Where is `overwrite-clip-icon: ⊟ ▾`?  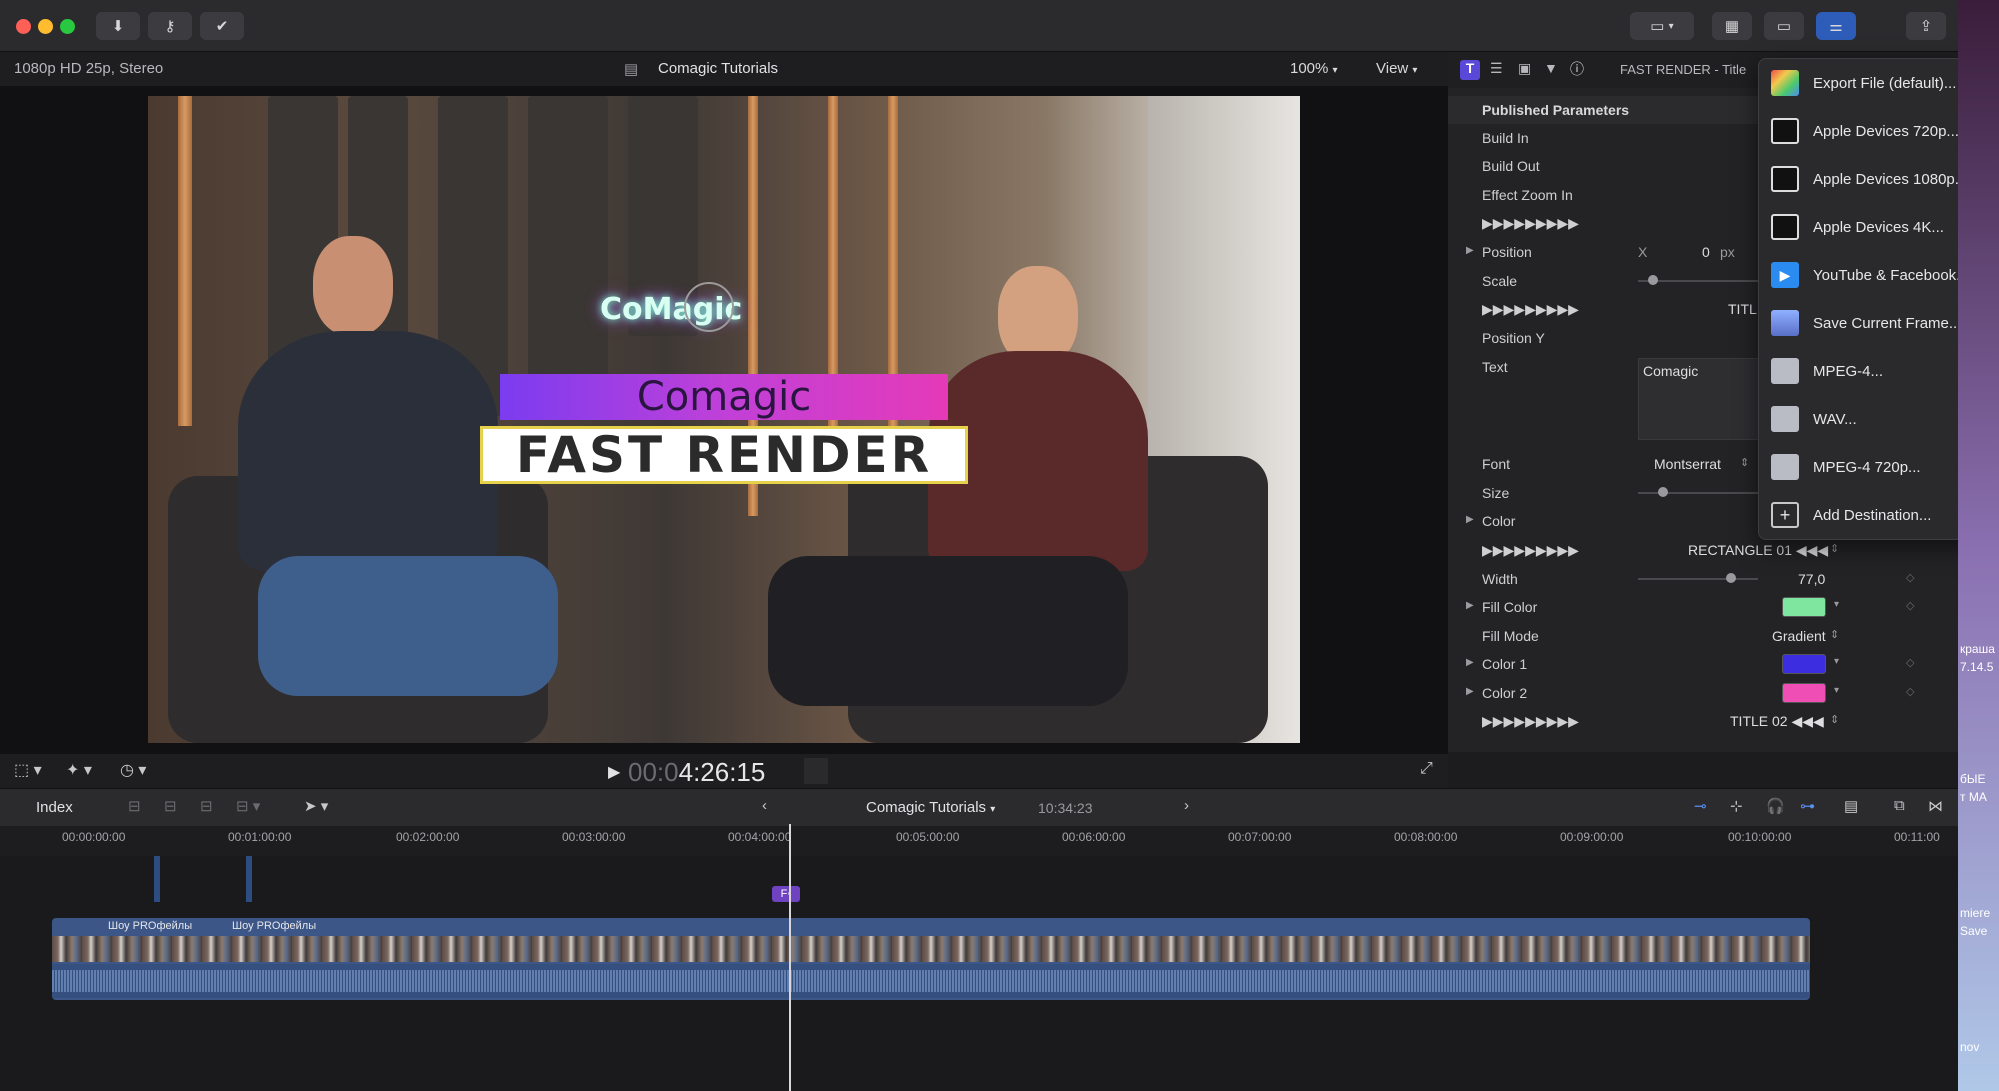 overwrite-clip-icon: ⊟ ▾ is located at coordinates (248, 806).